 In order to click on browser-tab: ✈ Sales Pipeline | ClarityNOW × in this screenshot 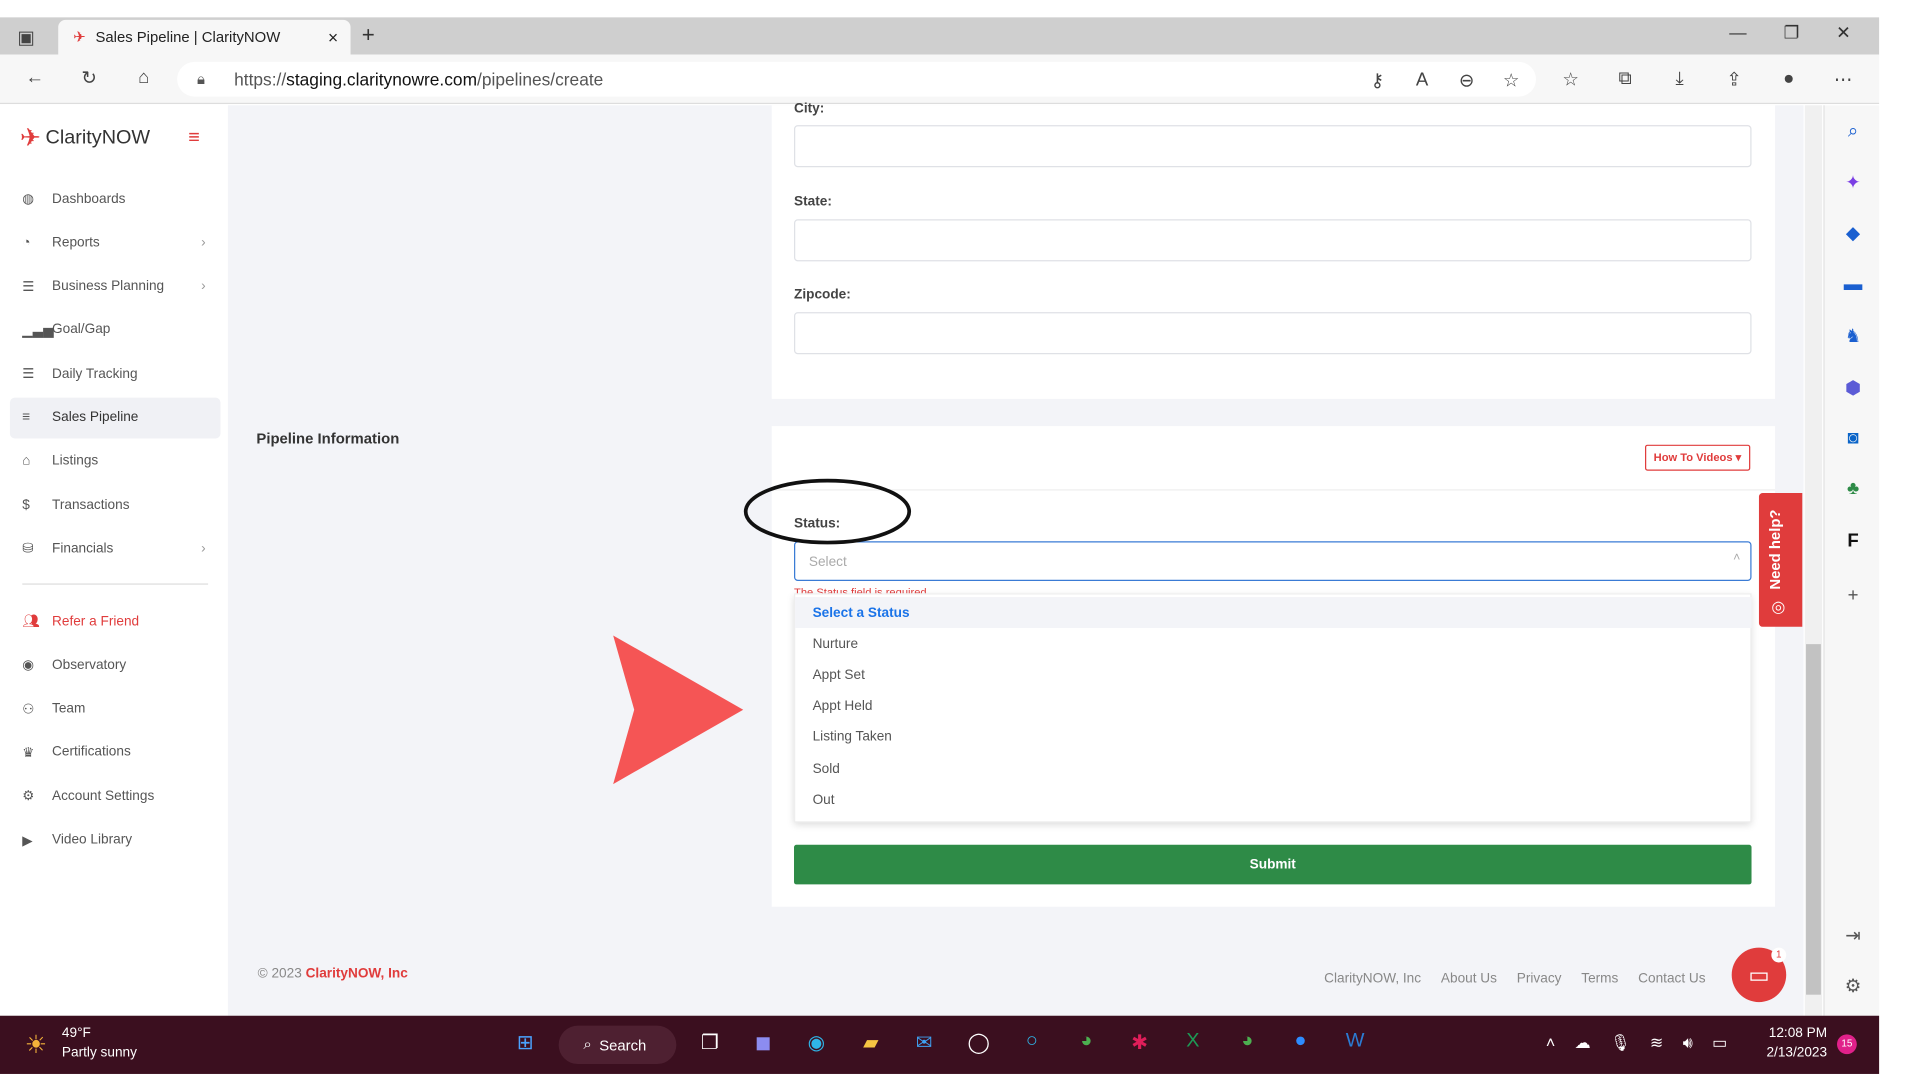, I will do `click(204, 37)`.